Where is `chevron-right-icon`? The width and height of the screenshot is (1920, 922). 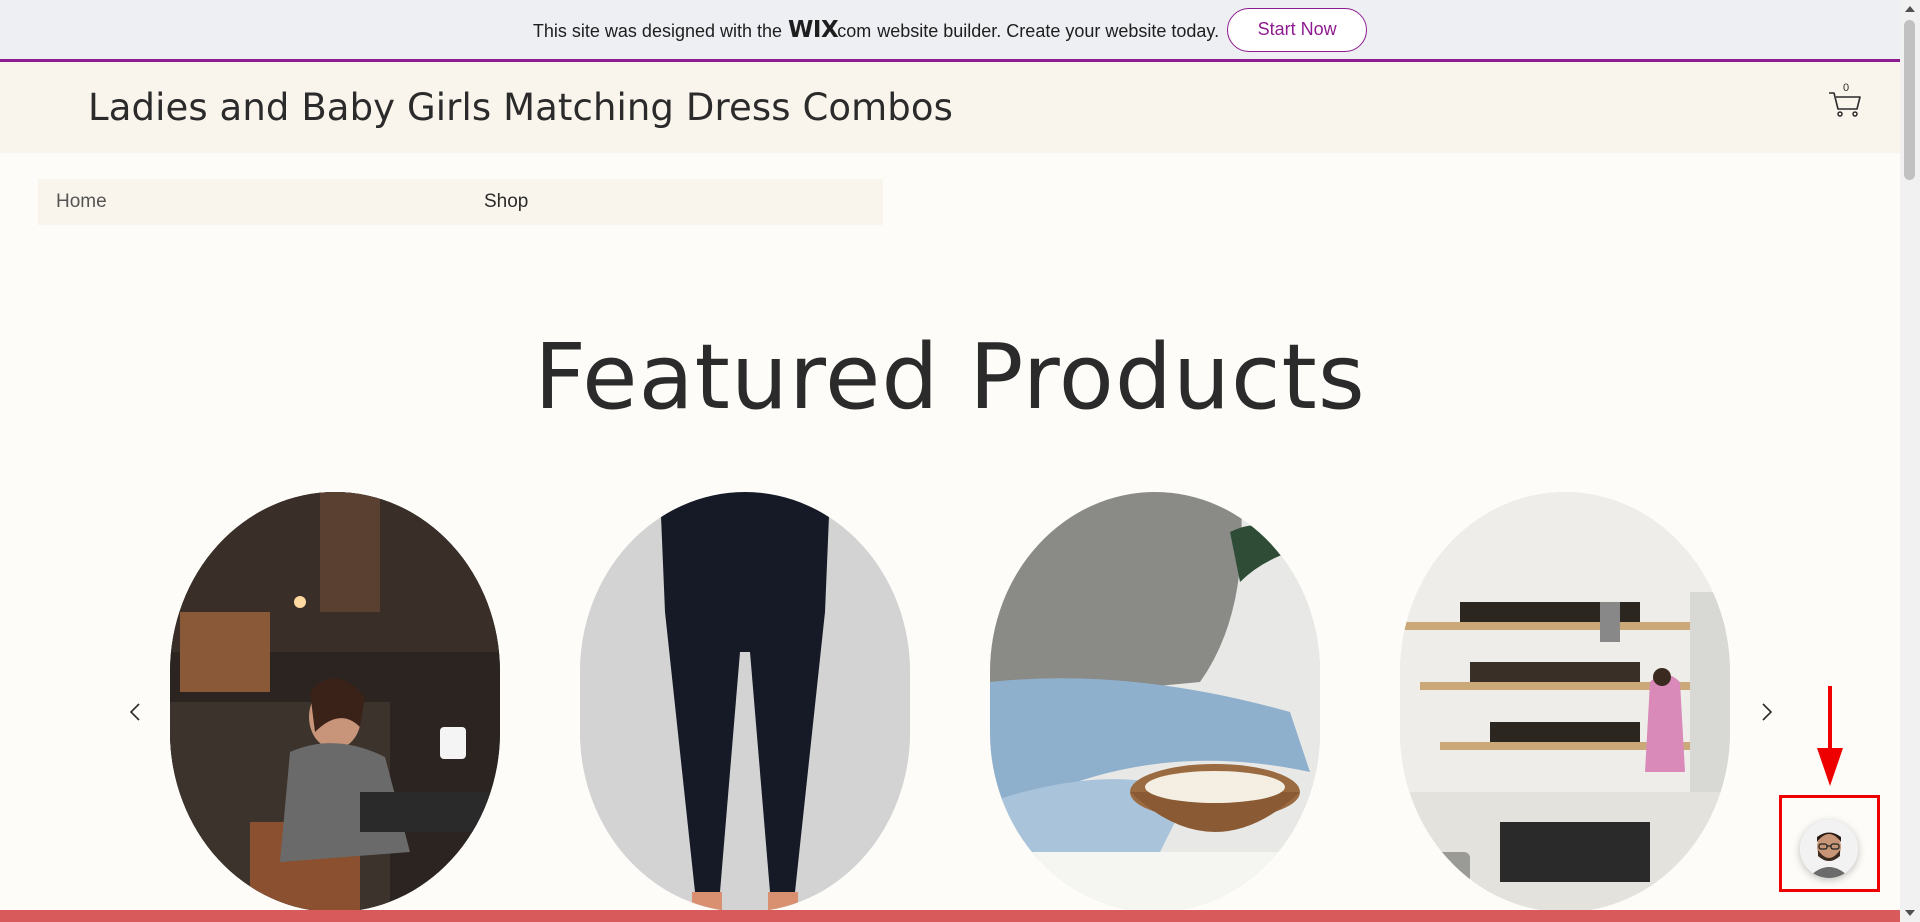
chevron-right-icon is located at coordinates (1767, 712).